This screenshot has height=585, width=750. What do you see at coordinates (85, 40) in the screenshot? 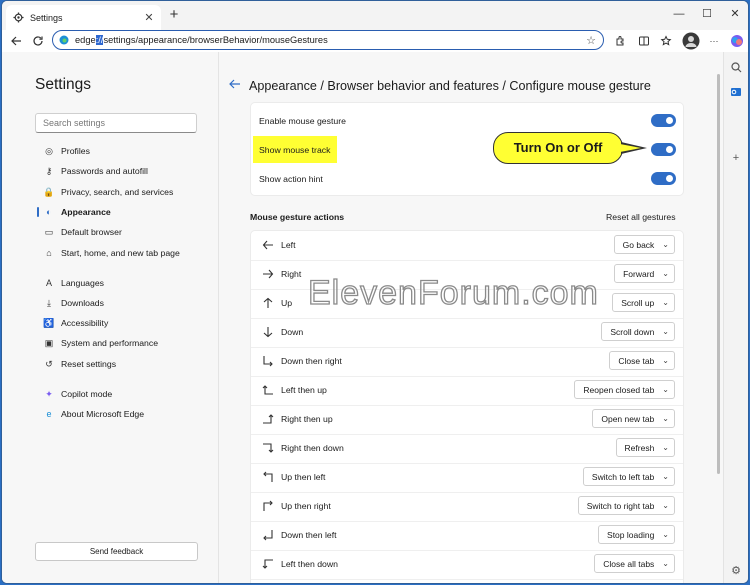
I see `url-scheme: edge` at bounding box center [85, 40].